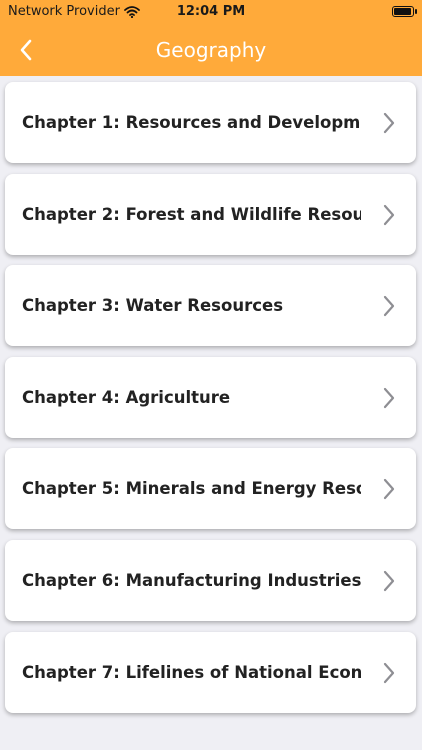 This screenshot has width=422, height=750. Describe the element at coordinates (191, 214) in the screenshot. I see `chapter-label: Chapter 2: Forest and Wildlife Resources` at that location.